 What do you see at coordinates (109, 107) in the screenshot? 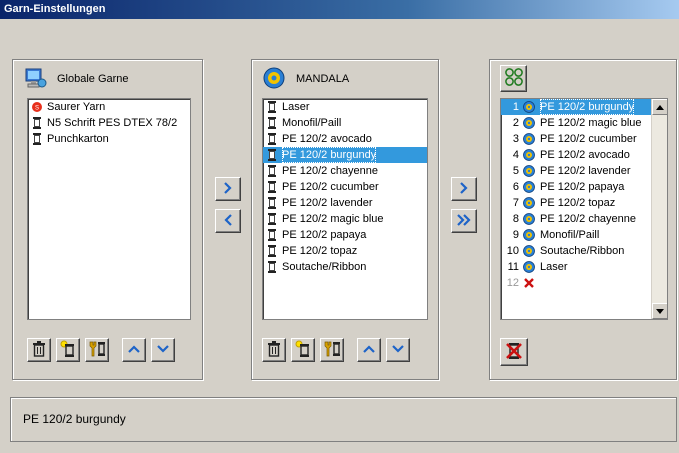
I see `list-item: S Saurer Yarn` at bounding box center [109, 107].